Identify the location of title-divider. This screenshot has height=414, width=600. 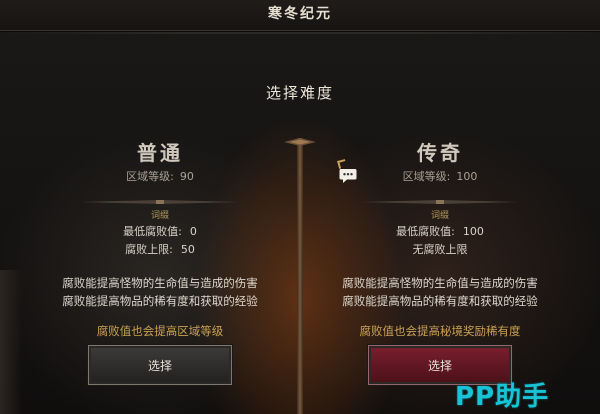
(300, 33).